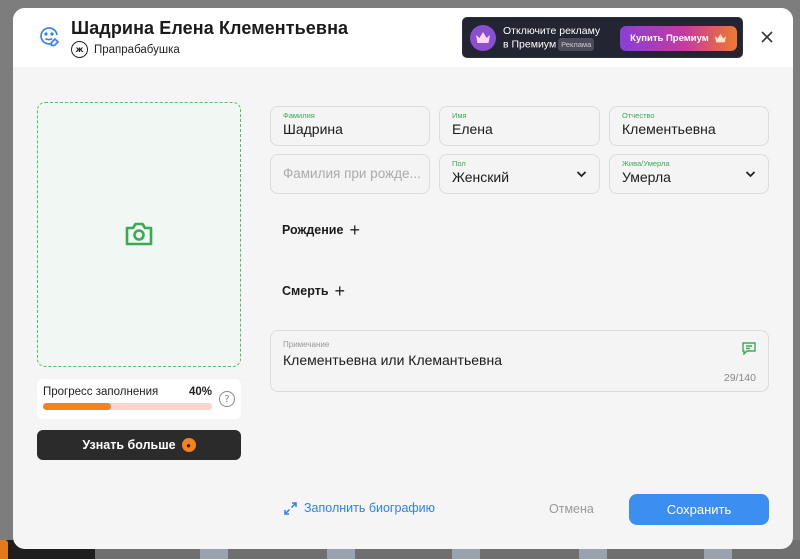  I want to click on note-value: Клементьевна или Клемантьевна, so click(392, 360).